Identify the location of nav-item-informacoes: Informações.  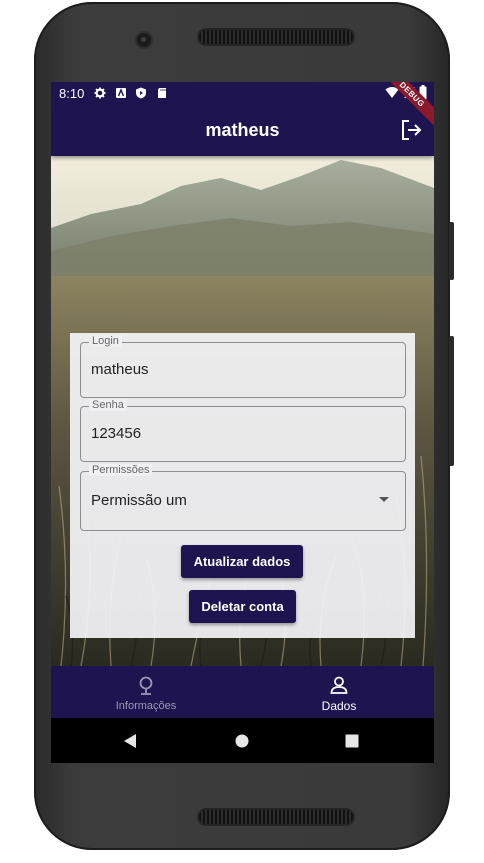
(146, 692).